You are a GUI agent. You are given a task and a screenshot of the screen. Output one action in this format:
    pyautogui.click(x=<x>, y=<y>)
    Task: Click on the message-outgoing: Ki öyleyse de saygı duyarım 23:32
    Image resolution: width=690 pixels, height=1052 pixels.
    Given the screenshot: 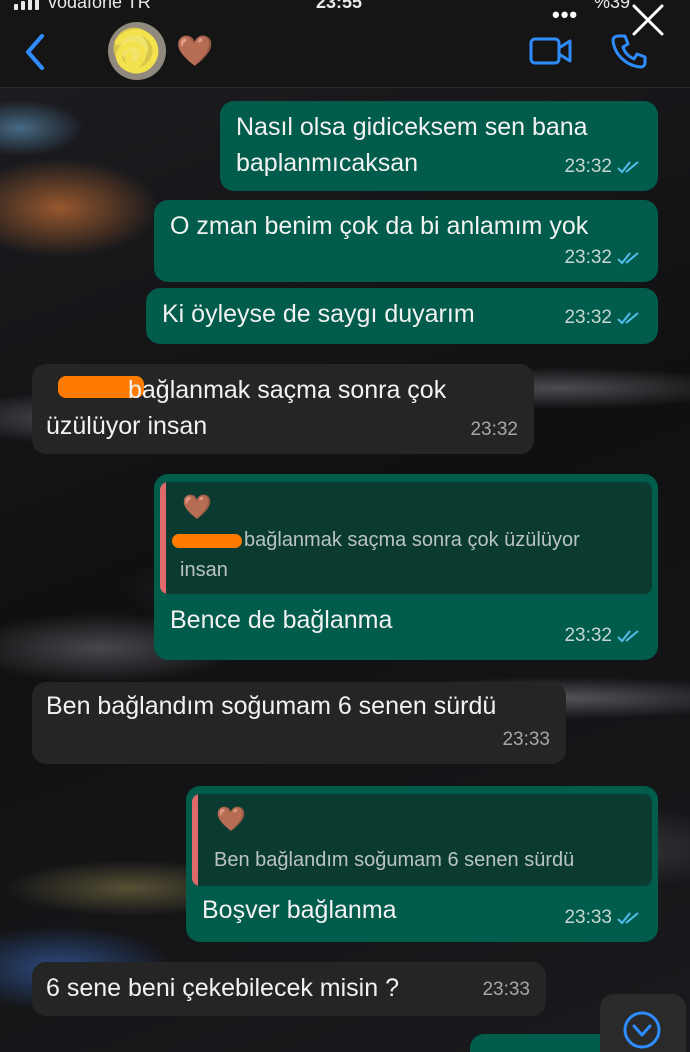 What is the action you would take?
    pyautogui.click(x=402, y=316)
    